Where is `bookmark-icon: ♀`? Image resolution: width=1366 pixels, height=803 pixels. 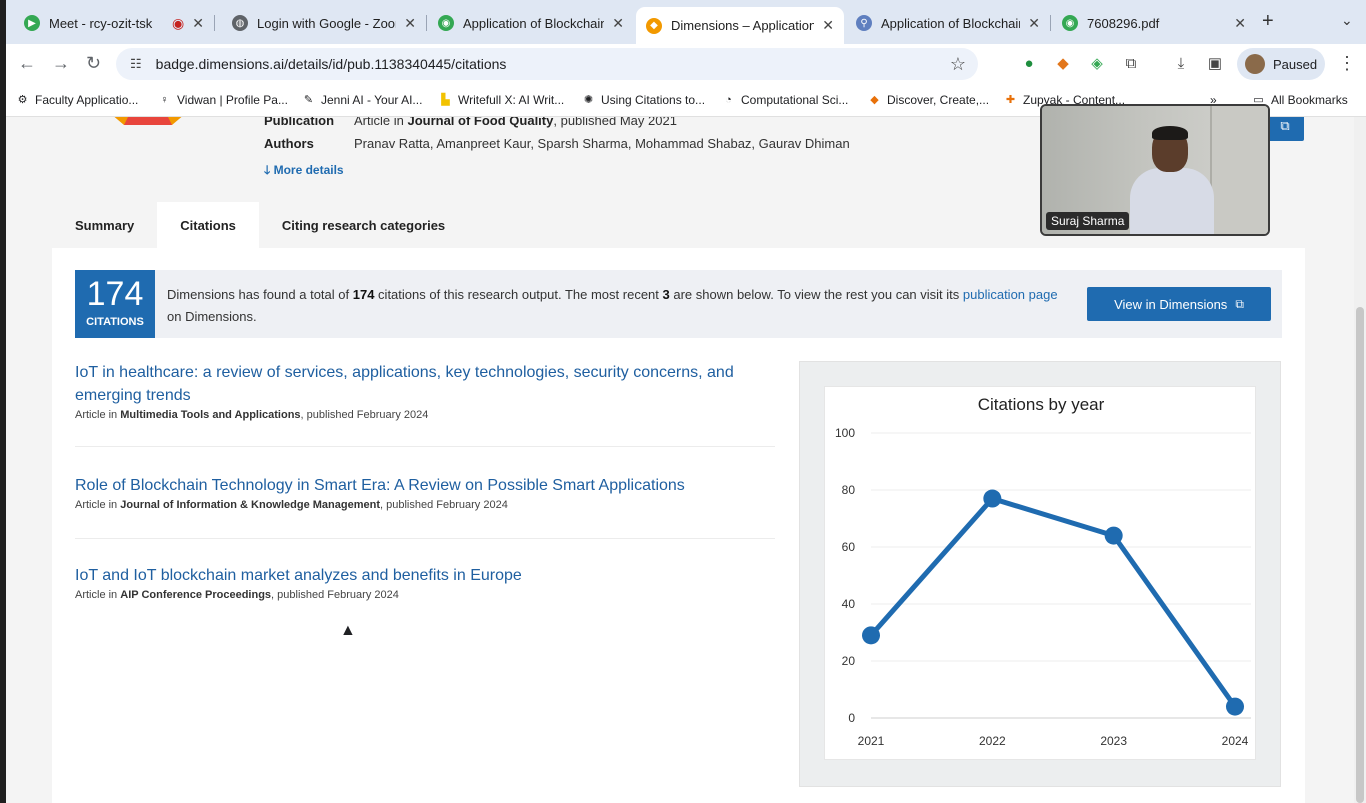
bookmark-icon: ♀ is located at coordinates (164, 99).